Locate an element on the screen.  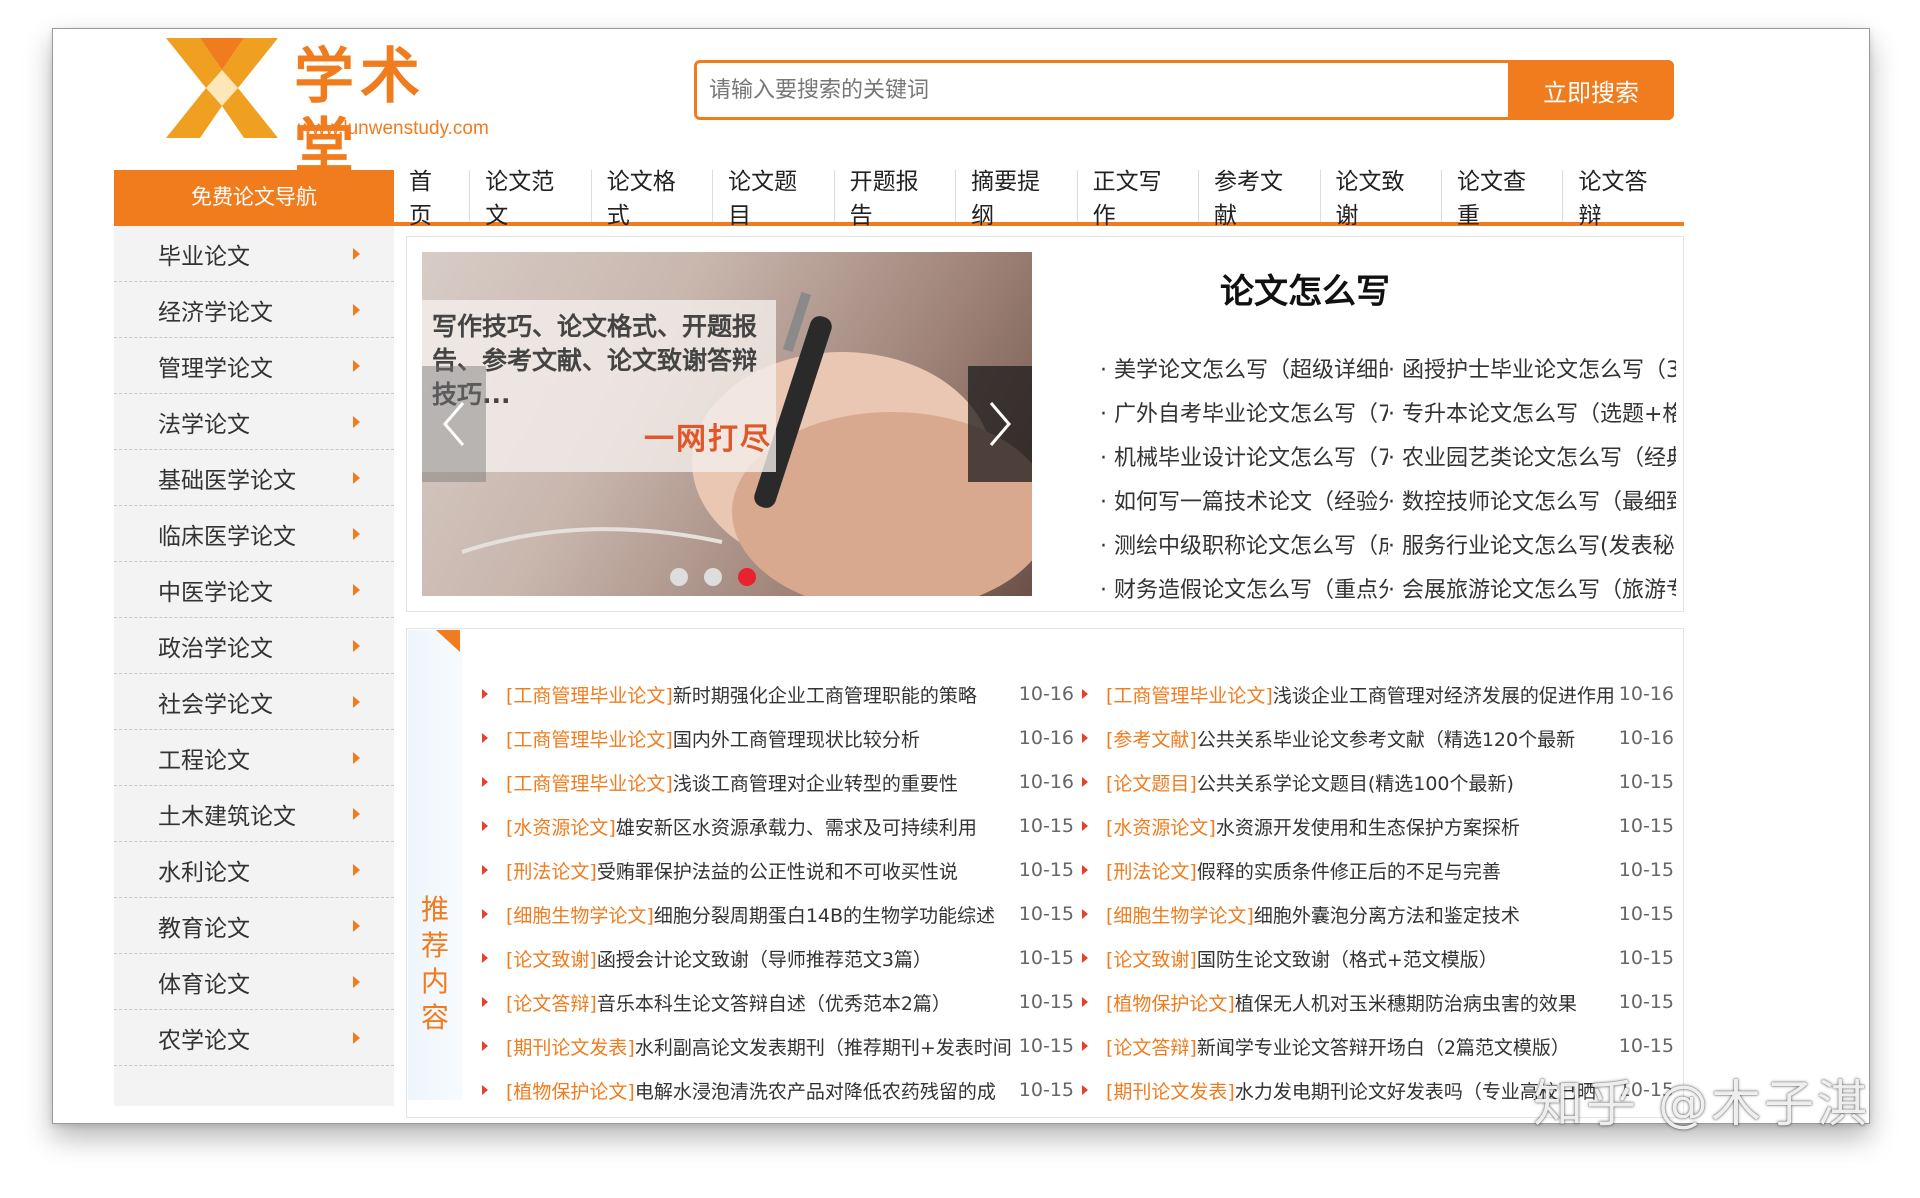
sidebar-item: 教育论文 is located at coordinates (254, 926).